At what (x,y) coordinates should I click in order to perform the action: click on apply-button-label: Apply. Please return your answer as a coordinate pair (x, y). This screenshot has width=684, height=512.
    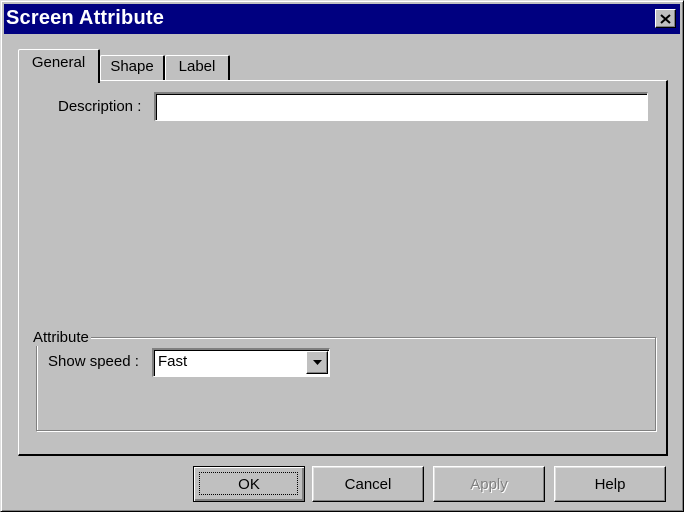
    Looking at the image, I should click on (489, 484).